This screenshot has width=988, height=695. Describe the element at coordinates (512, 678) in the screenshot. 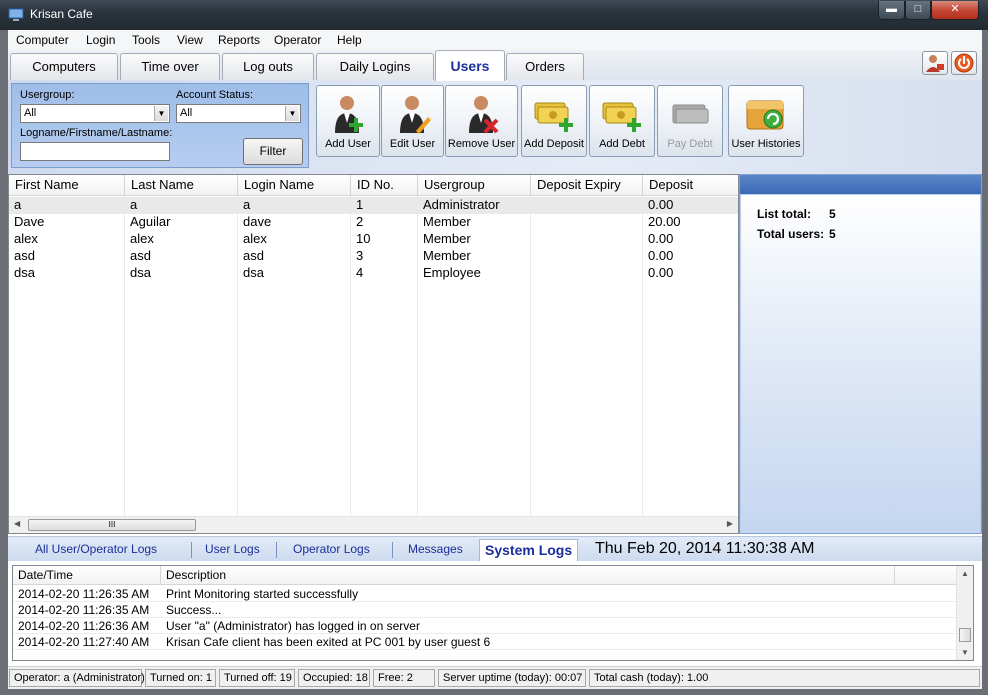

I see `status-server-uptime: Server uptime (today): 00:07` at that location.